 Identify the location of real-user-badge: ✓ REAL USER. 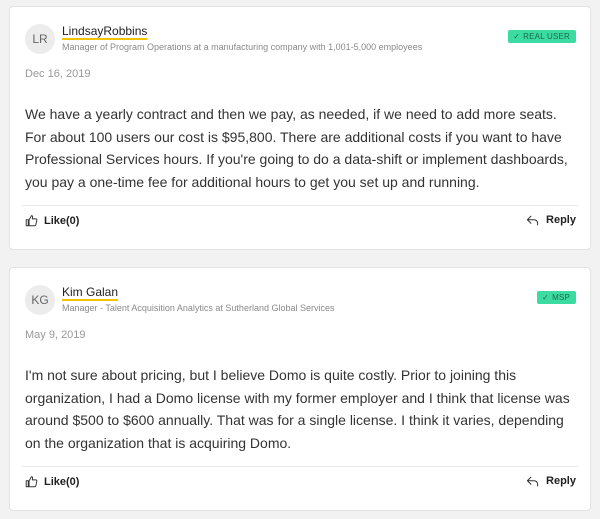
(542, 36).